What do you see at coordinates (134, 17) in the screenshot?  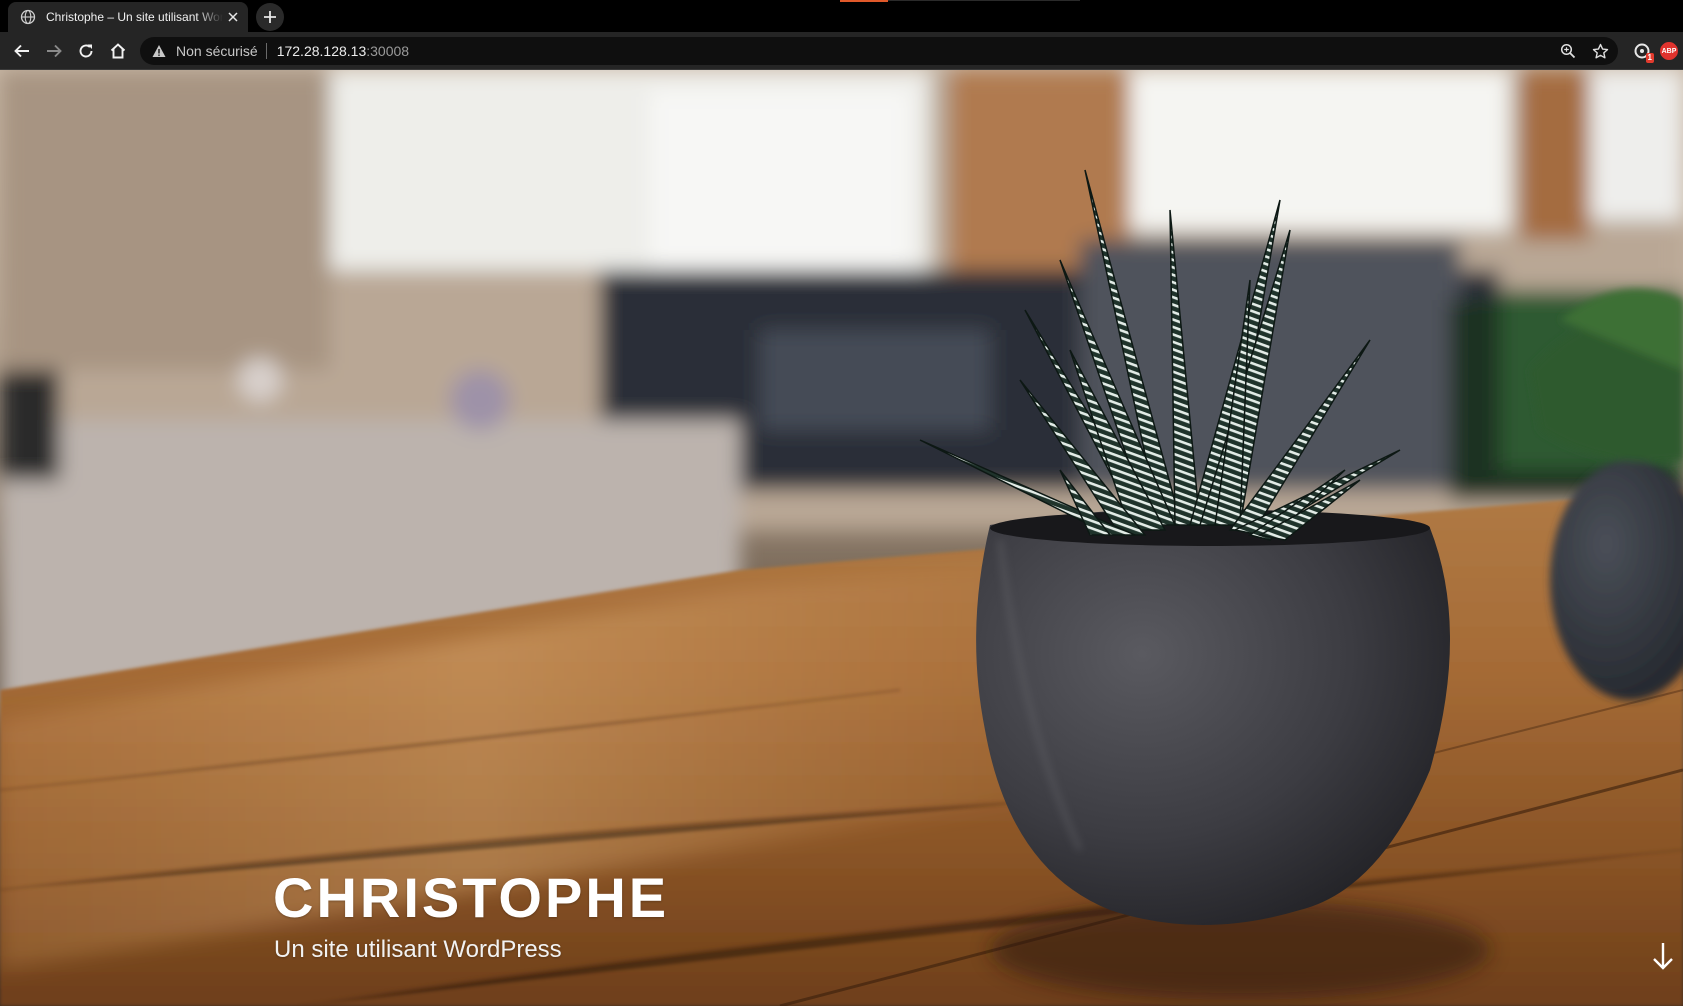 I see `tab-title: Christophe – Un site utilisant WordPress` at bounding box center [134, 17].